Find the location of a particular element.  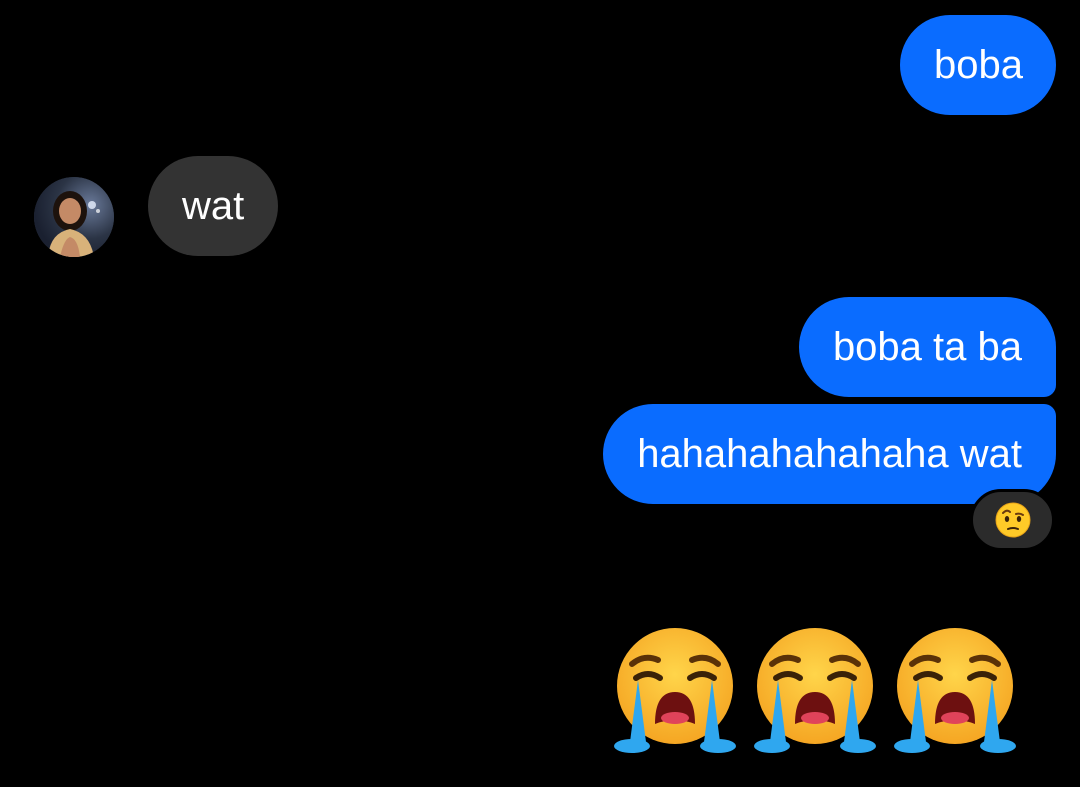

received-message-bubble: wat is located at coordinates (213, 206).